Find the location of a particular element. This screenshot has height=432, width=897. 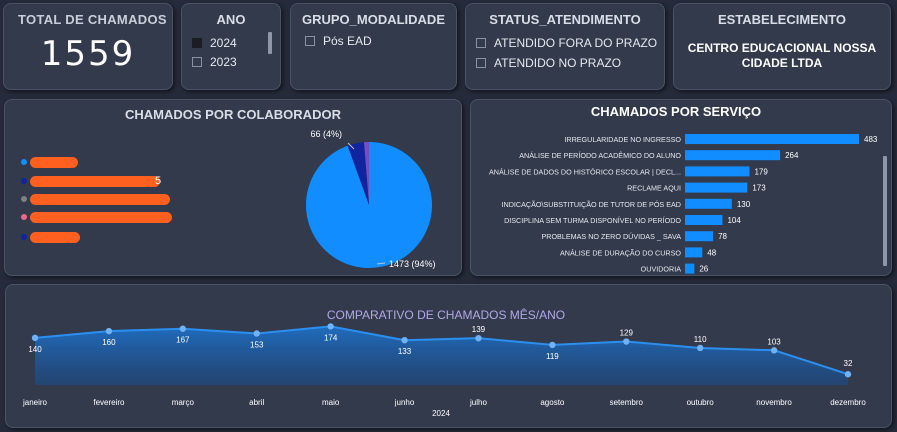

area-x-tick-label: outubro is located at coordinates (701, 402).